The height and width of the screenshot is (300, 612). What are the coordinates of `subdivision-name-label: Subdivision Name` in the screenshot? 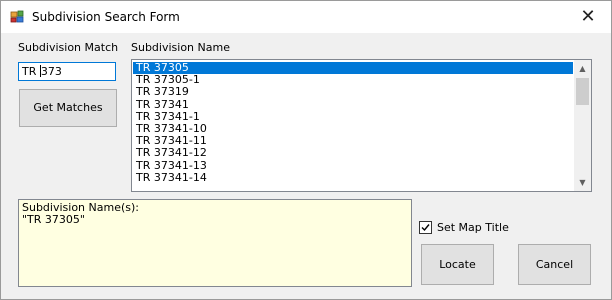 It's located at (180, 47).